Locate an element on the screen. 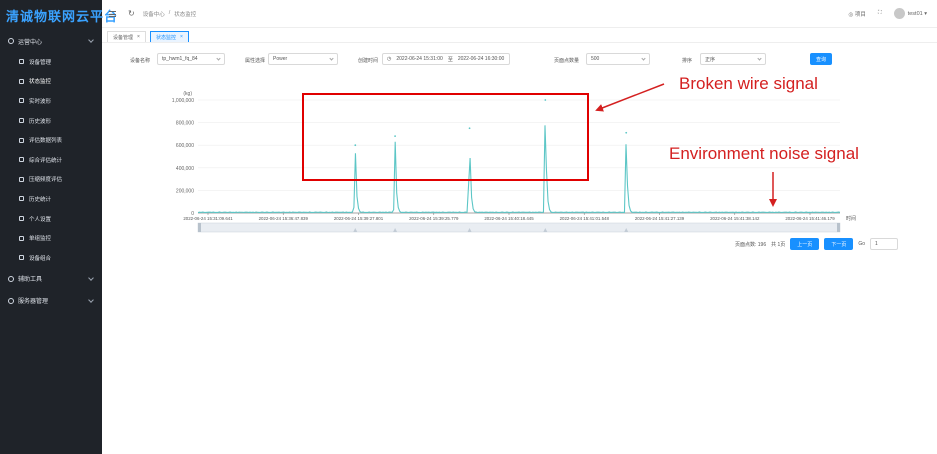  count-select: 500 is located at coordinates (618, 59).